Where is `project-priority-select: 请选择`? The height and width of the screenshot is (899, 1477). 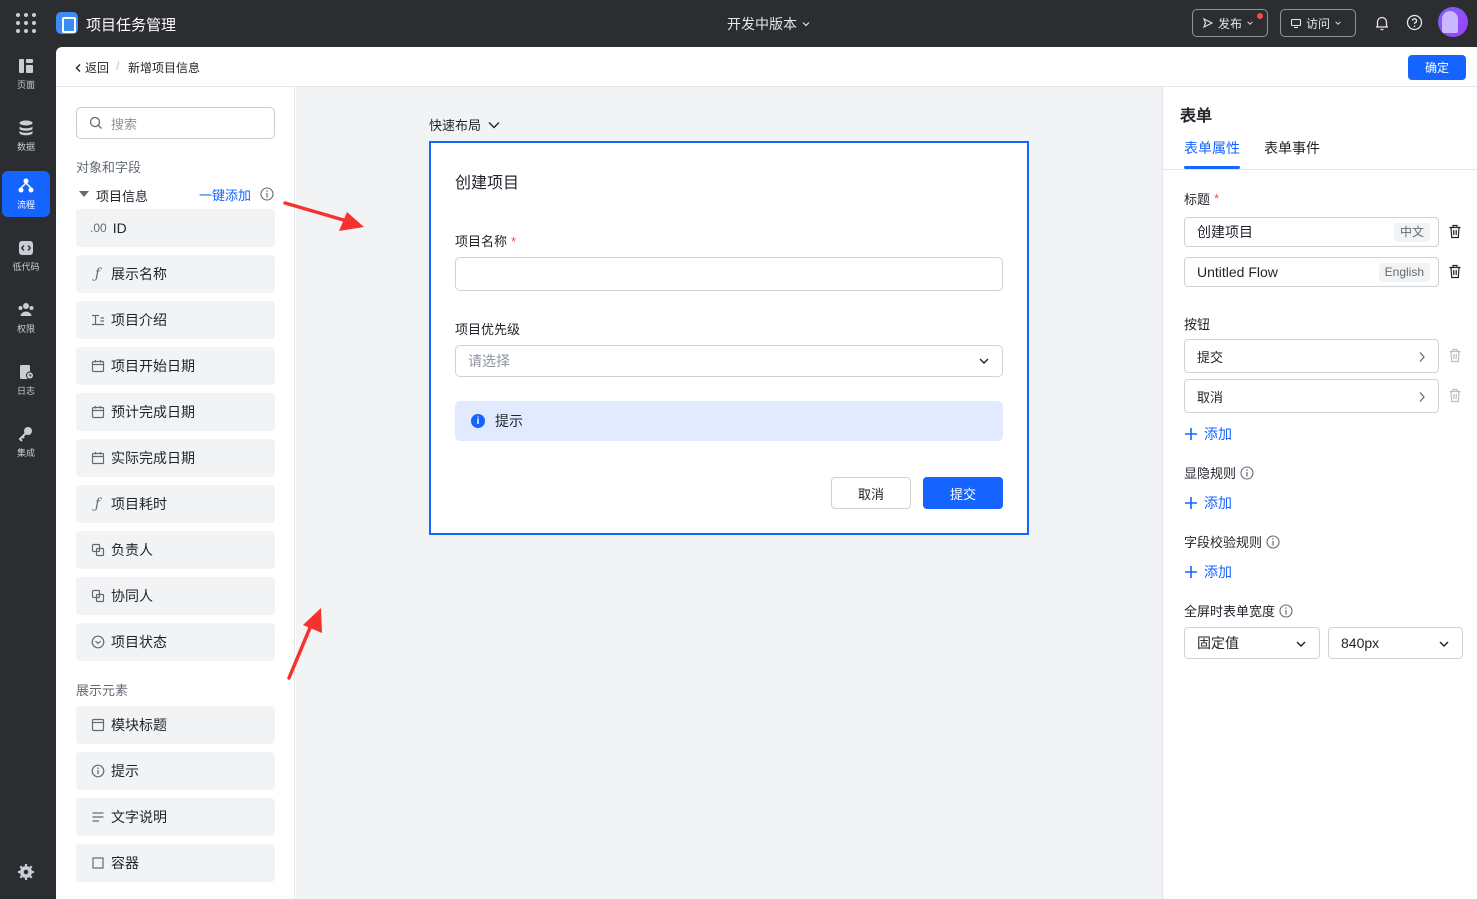
project-priority-select: 请选择 is located at coordinates (729, 361).